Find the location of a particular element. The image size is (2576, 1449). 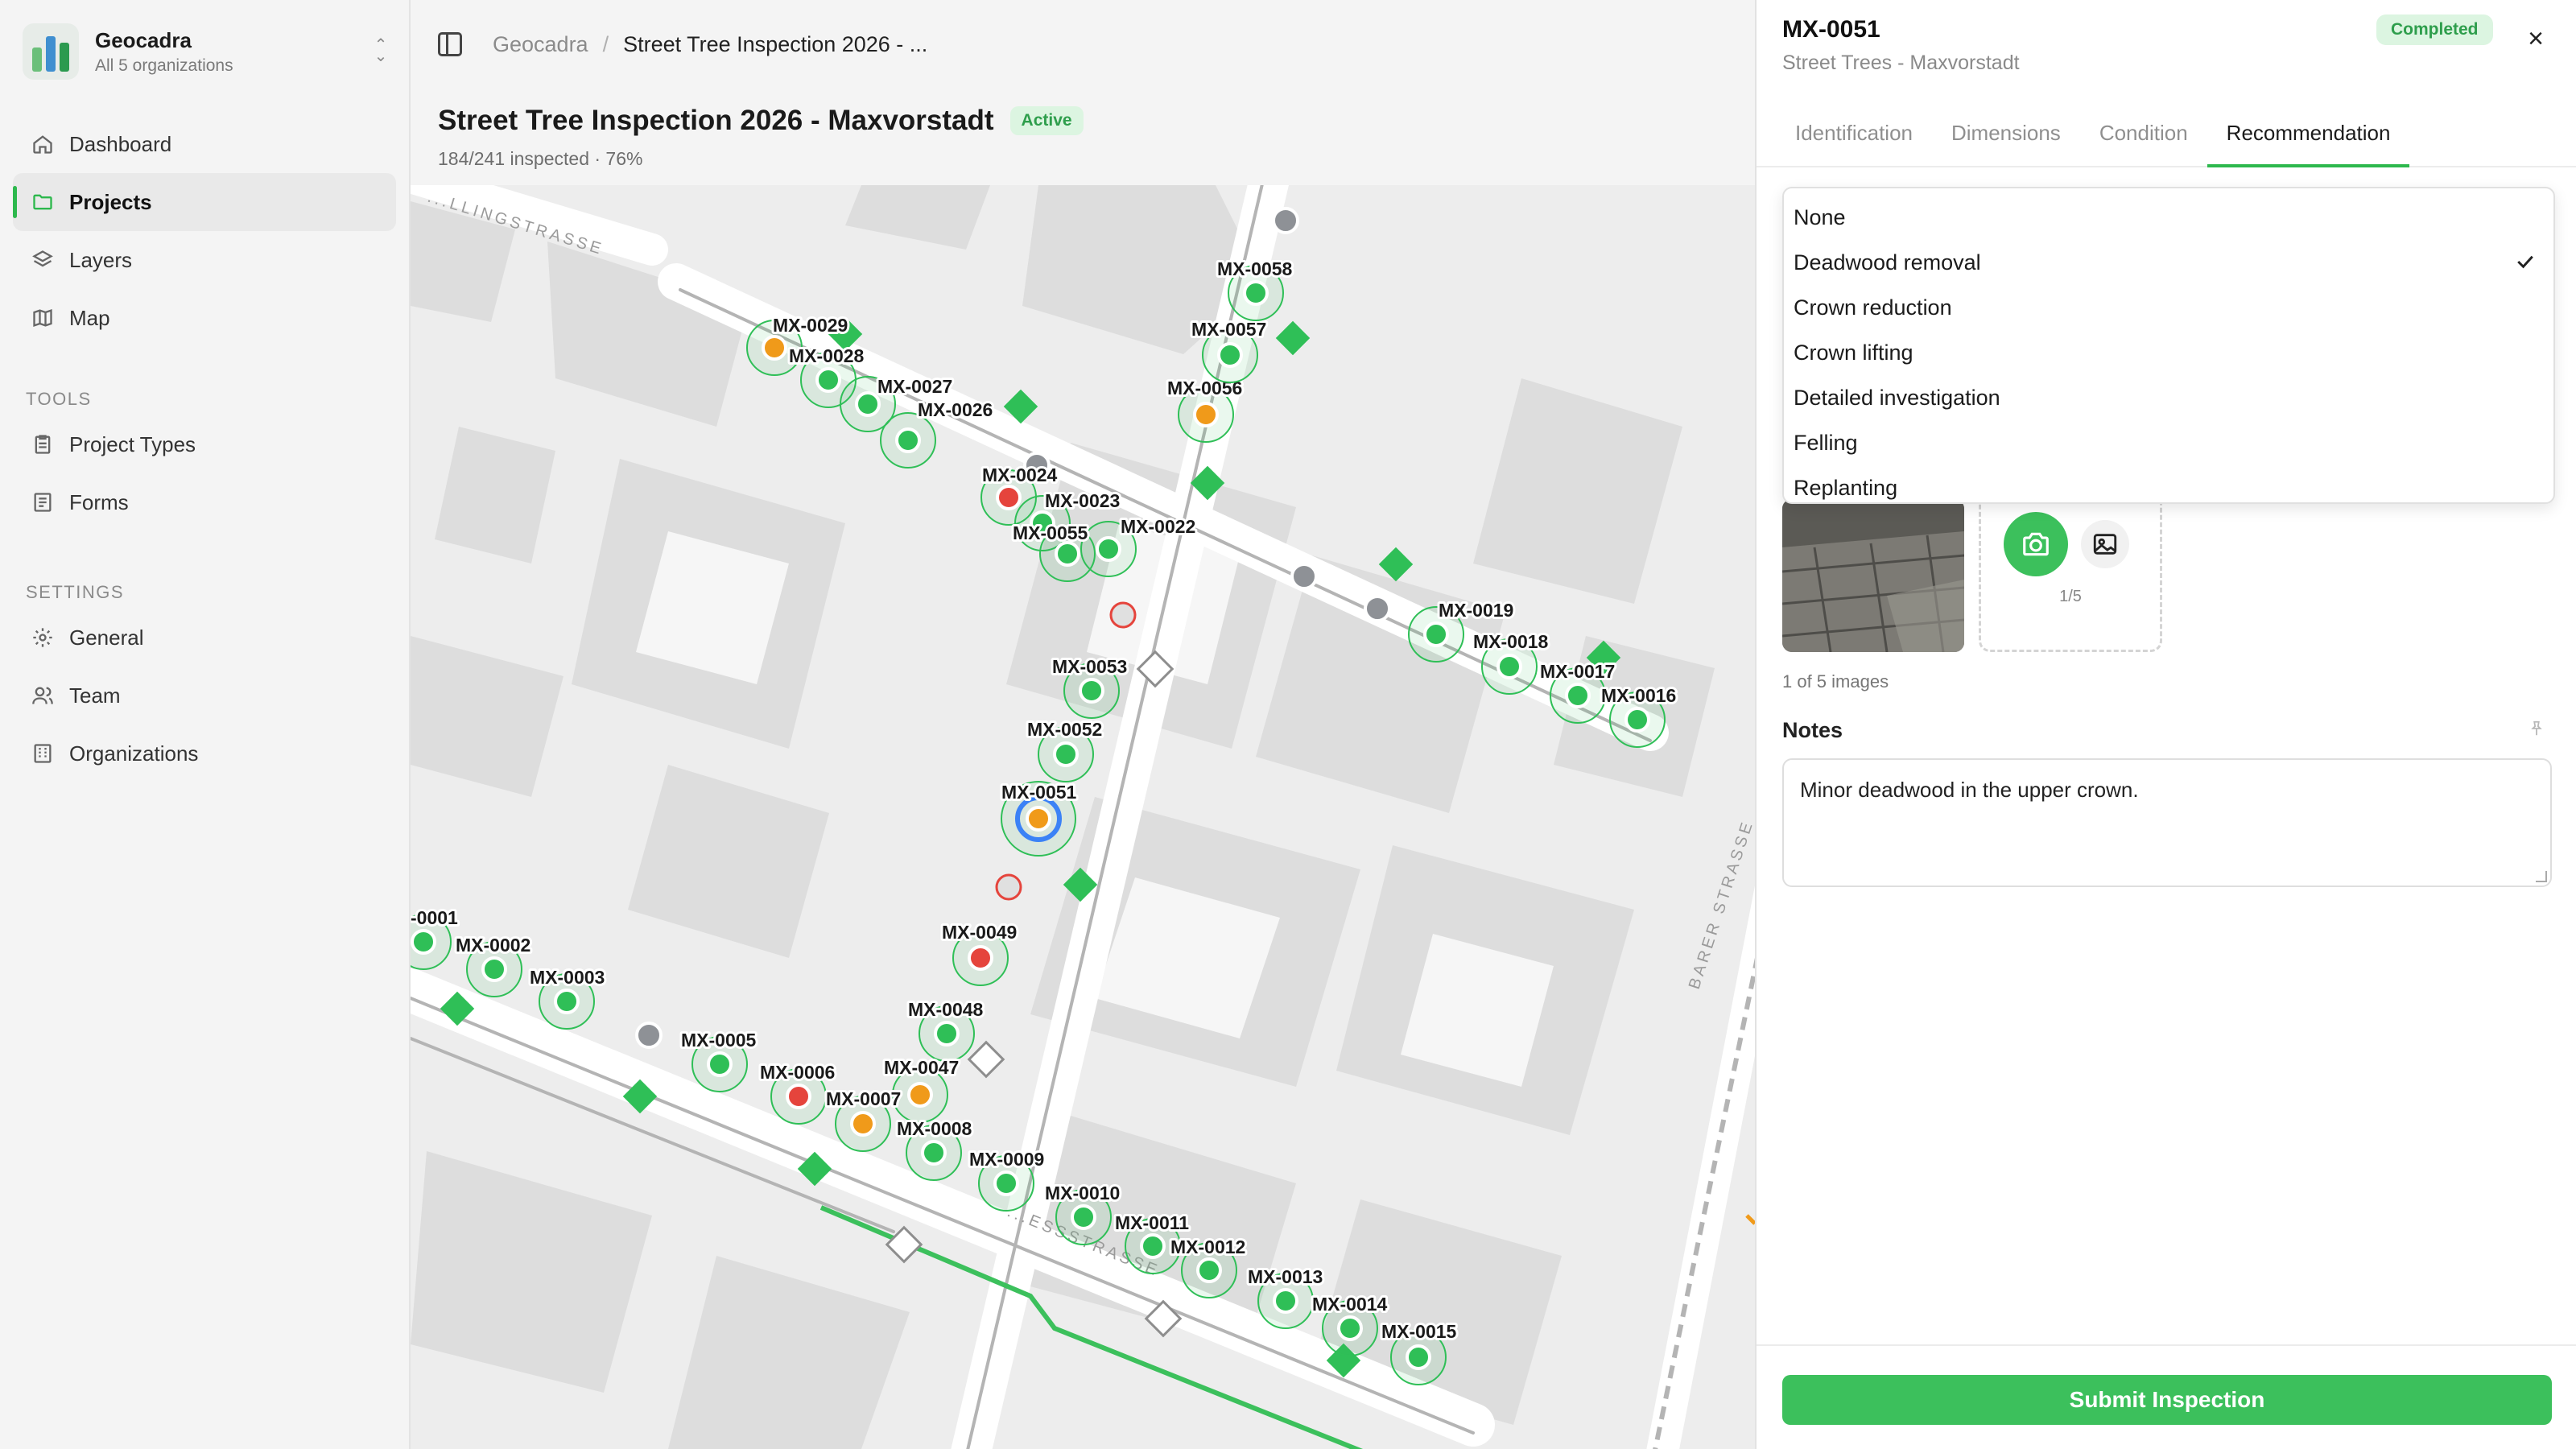

org-switcher: Geocadra All 5 organizations ⌃ ⌄ is located at coordinates (208, 51).